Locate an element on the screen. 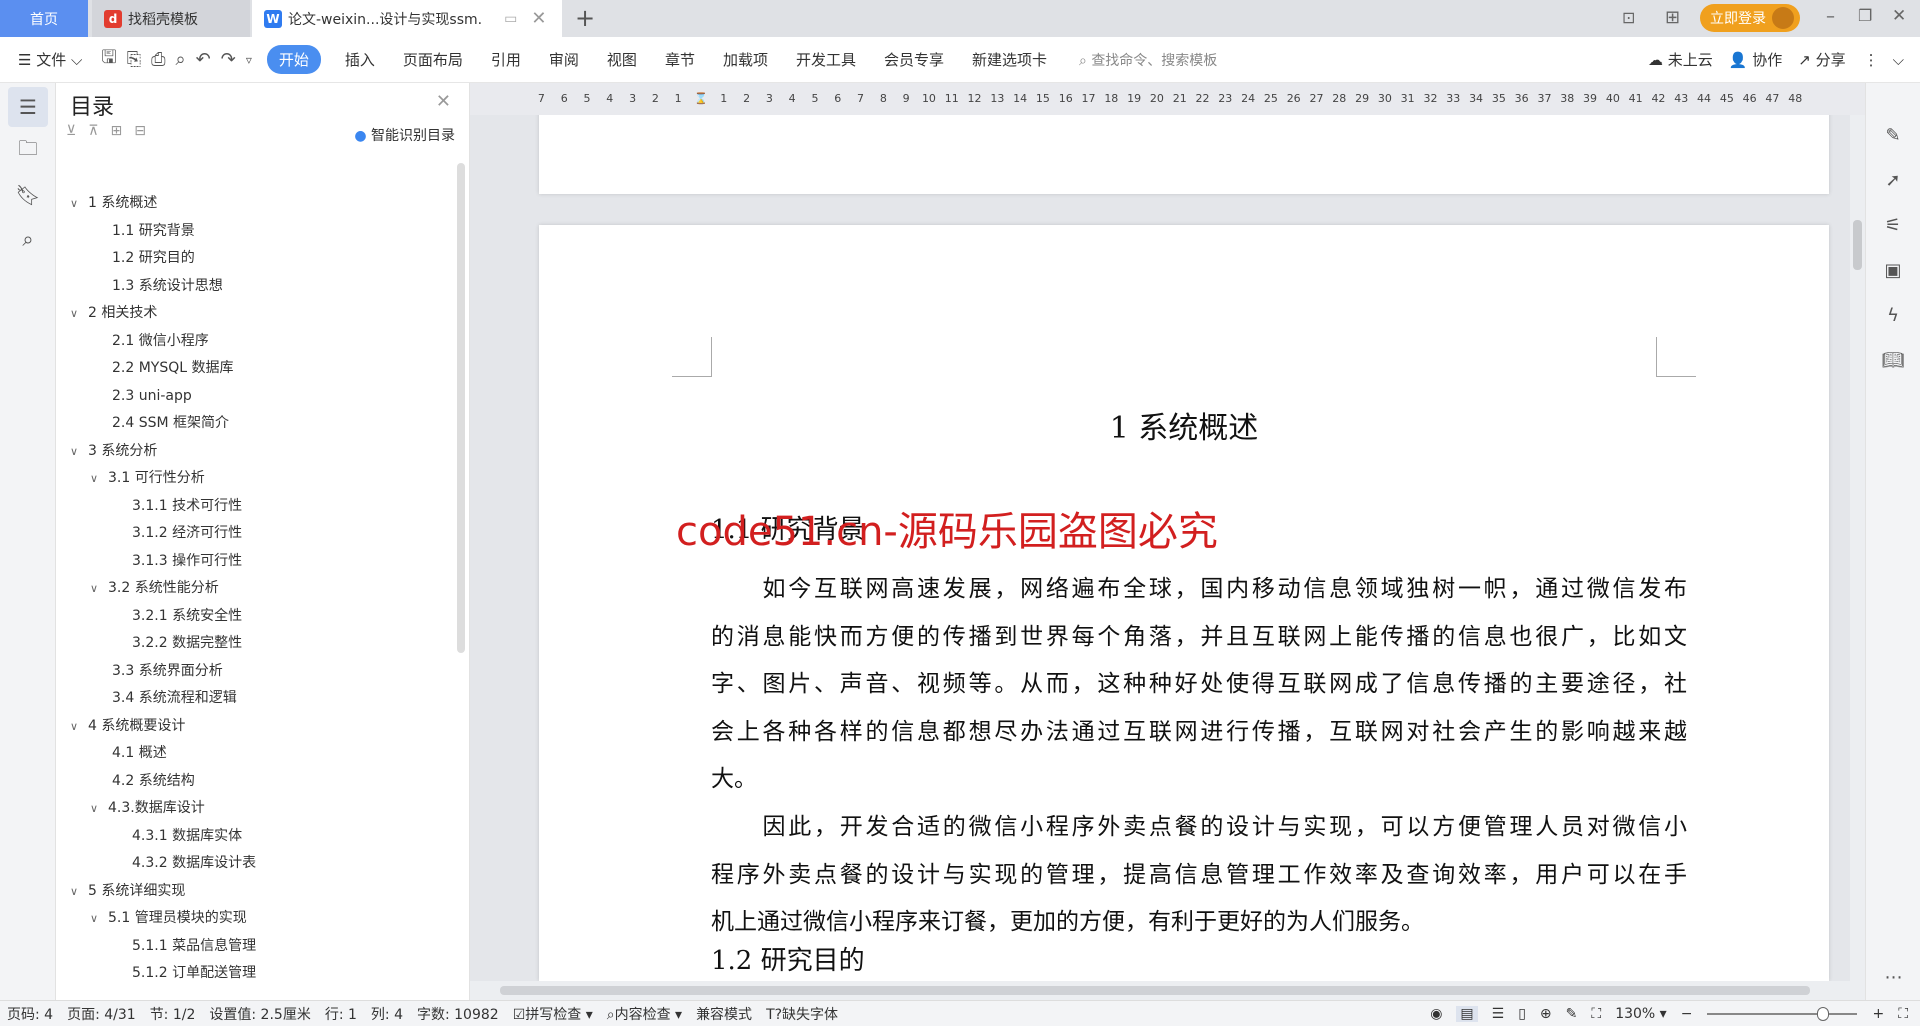  file-menu: ☰ 文件 ⌵ is located at coordinates (50, 59).